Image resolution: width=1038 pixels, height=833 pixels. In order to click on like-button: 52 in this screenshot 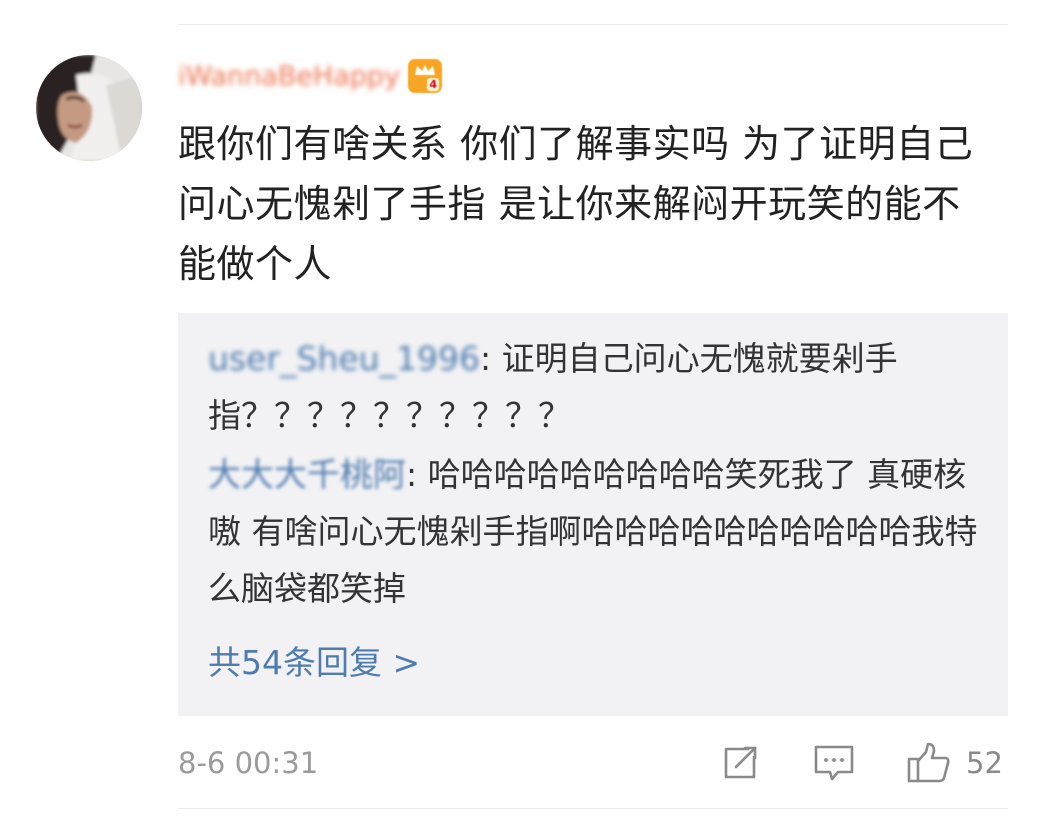, I will do `click(954, 763)`.